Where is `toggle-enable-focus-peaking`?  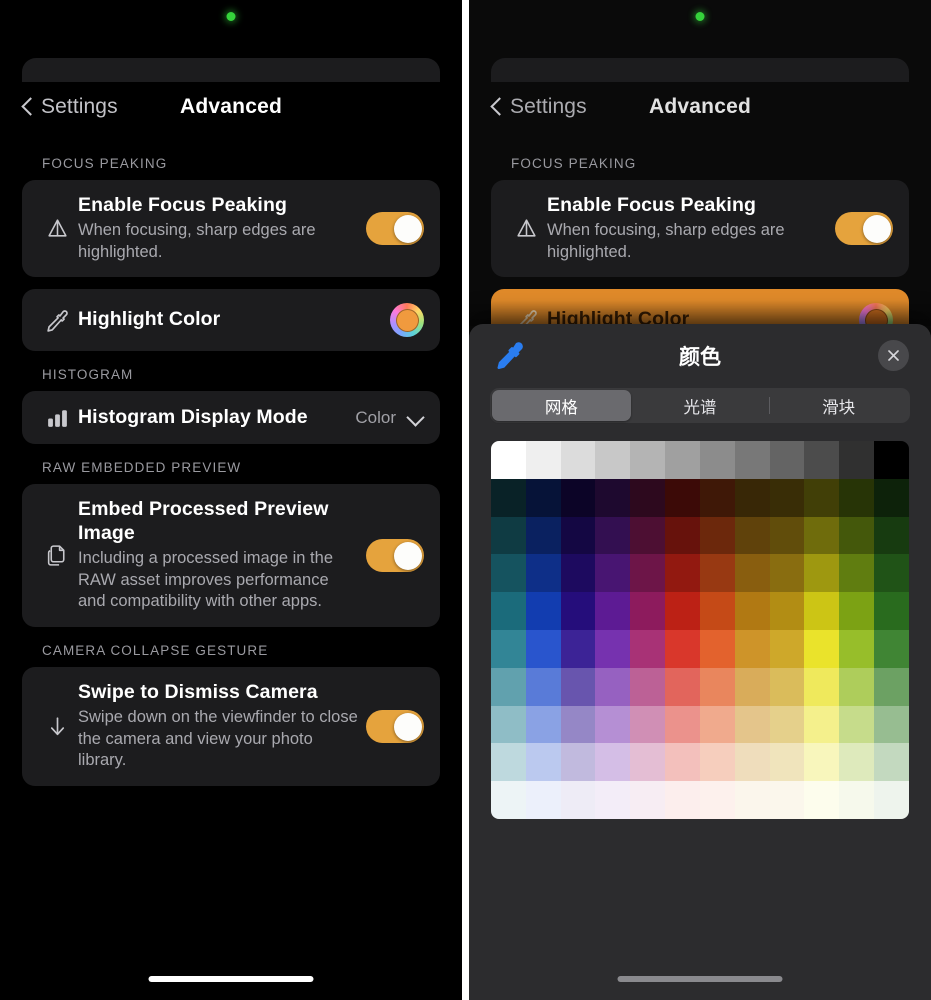
toggle-enable-focus-peaking is located at coordinates (864, 229).